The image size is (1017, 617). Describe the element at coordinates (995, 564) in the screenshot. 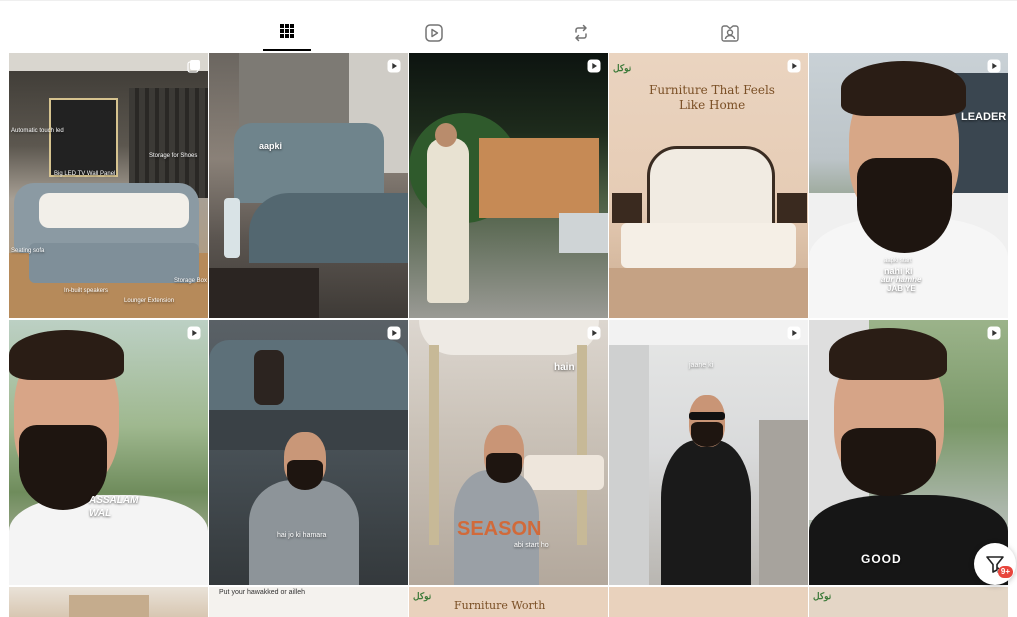

I see `filter-button: 9+` at that location.